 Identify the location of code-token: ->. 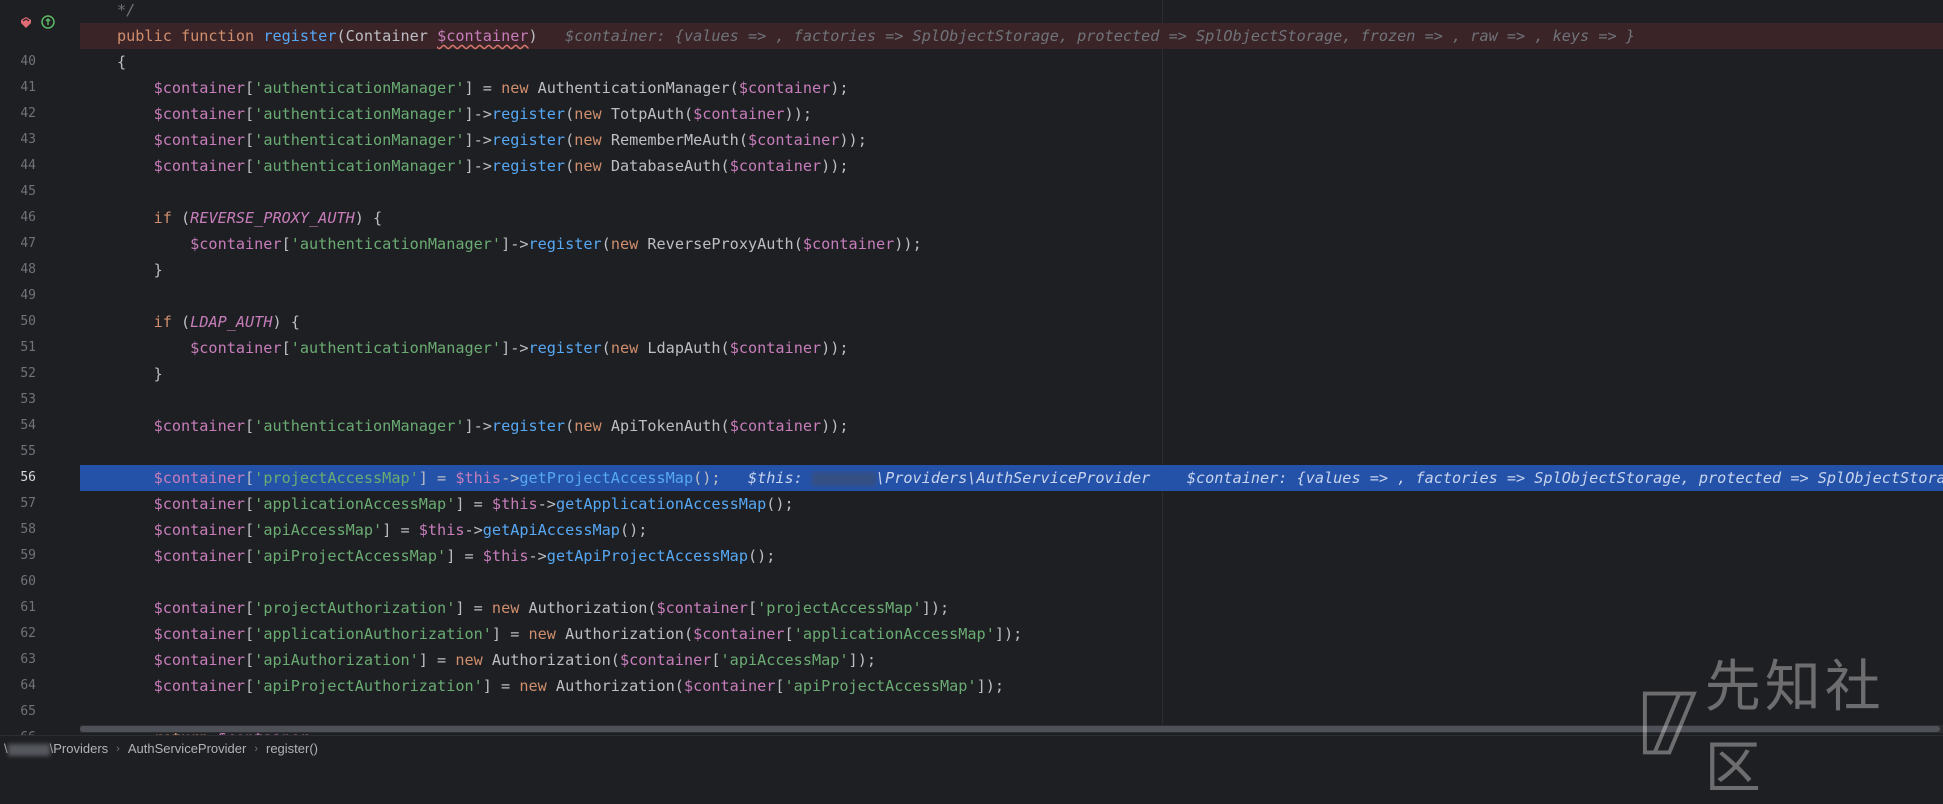
(546, 504).